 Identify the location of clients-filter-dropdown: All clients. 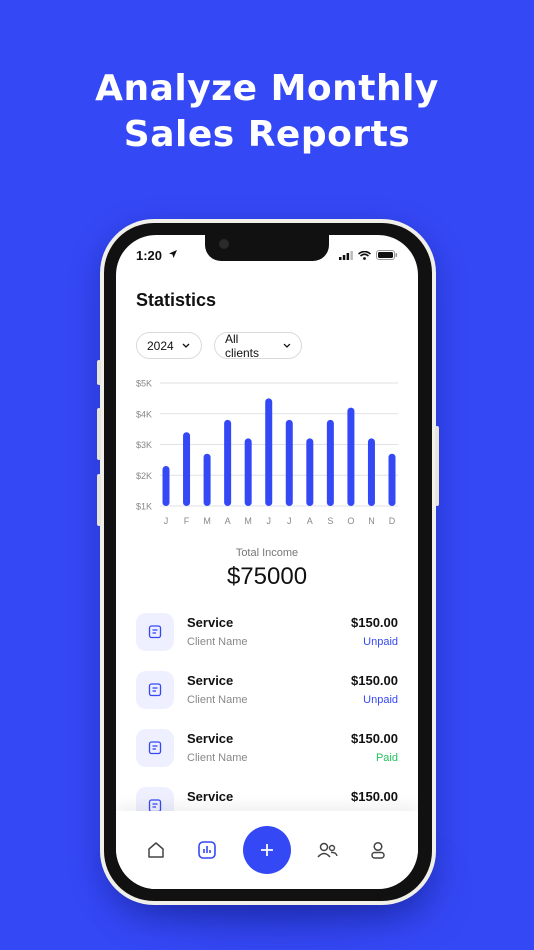
(258, 345).